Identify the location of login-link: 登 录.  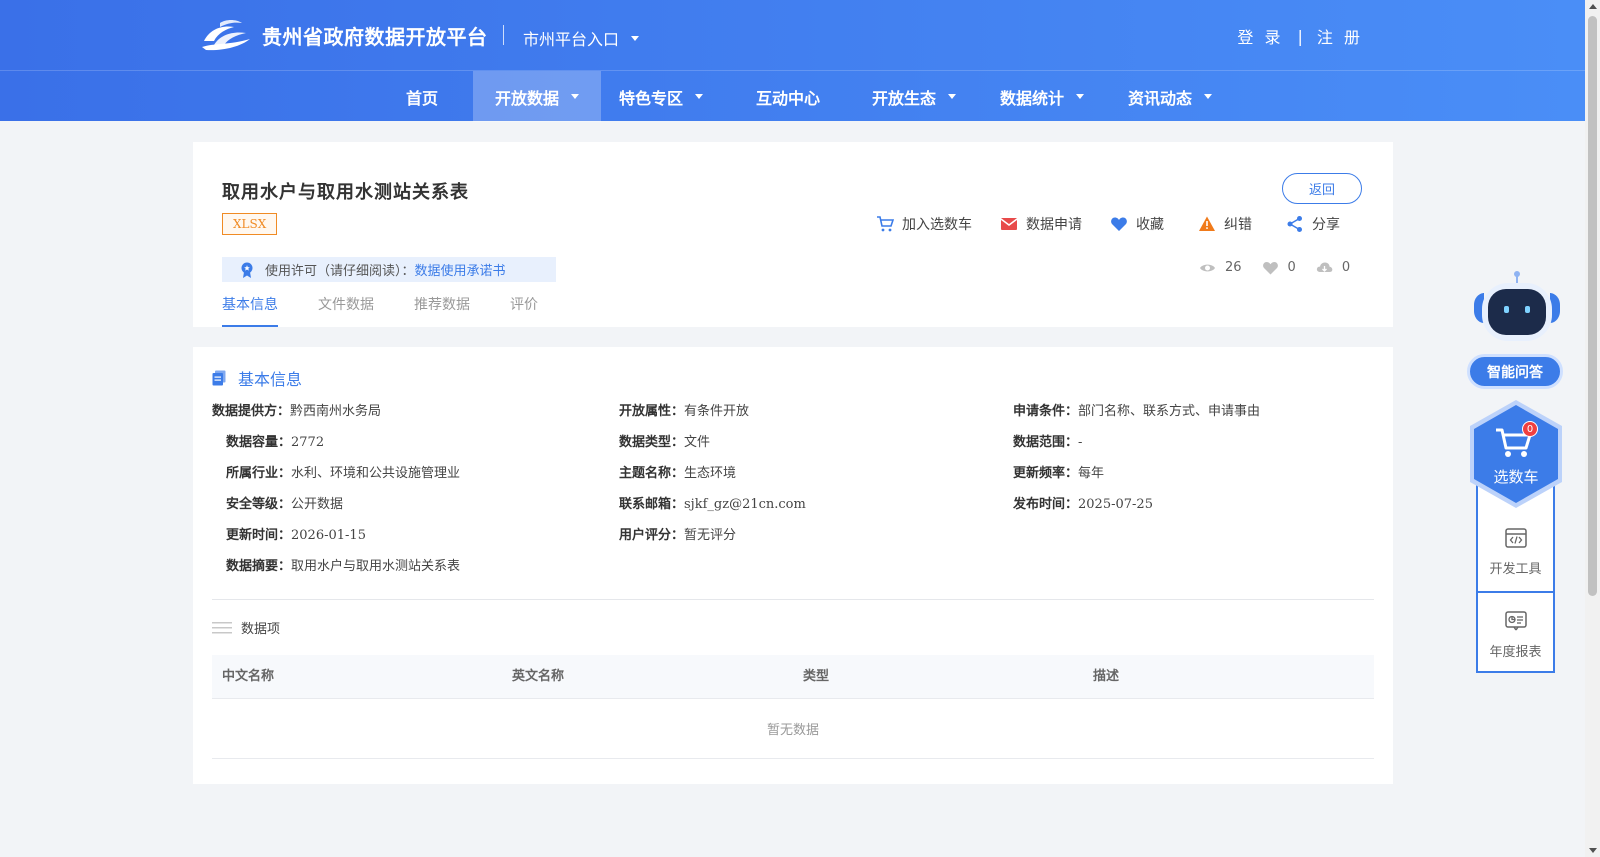
(1260, 36).